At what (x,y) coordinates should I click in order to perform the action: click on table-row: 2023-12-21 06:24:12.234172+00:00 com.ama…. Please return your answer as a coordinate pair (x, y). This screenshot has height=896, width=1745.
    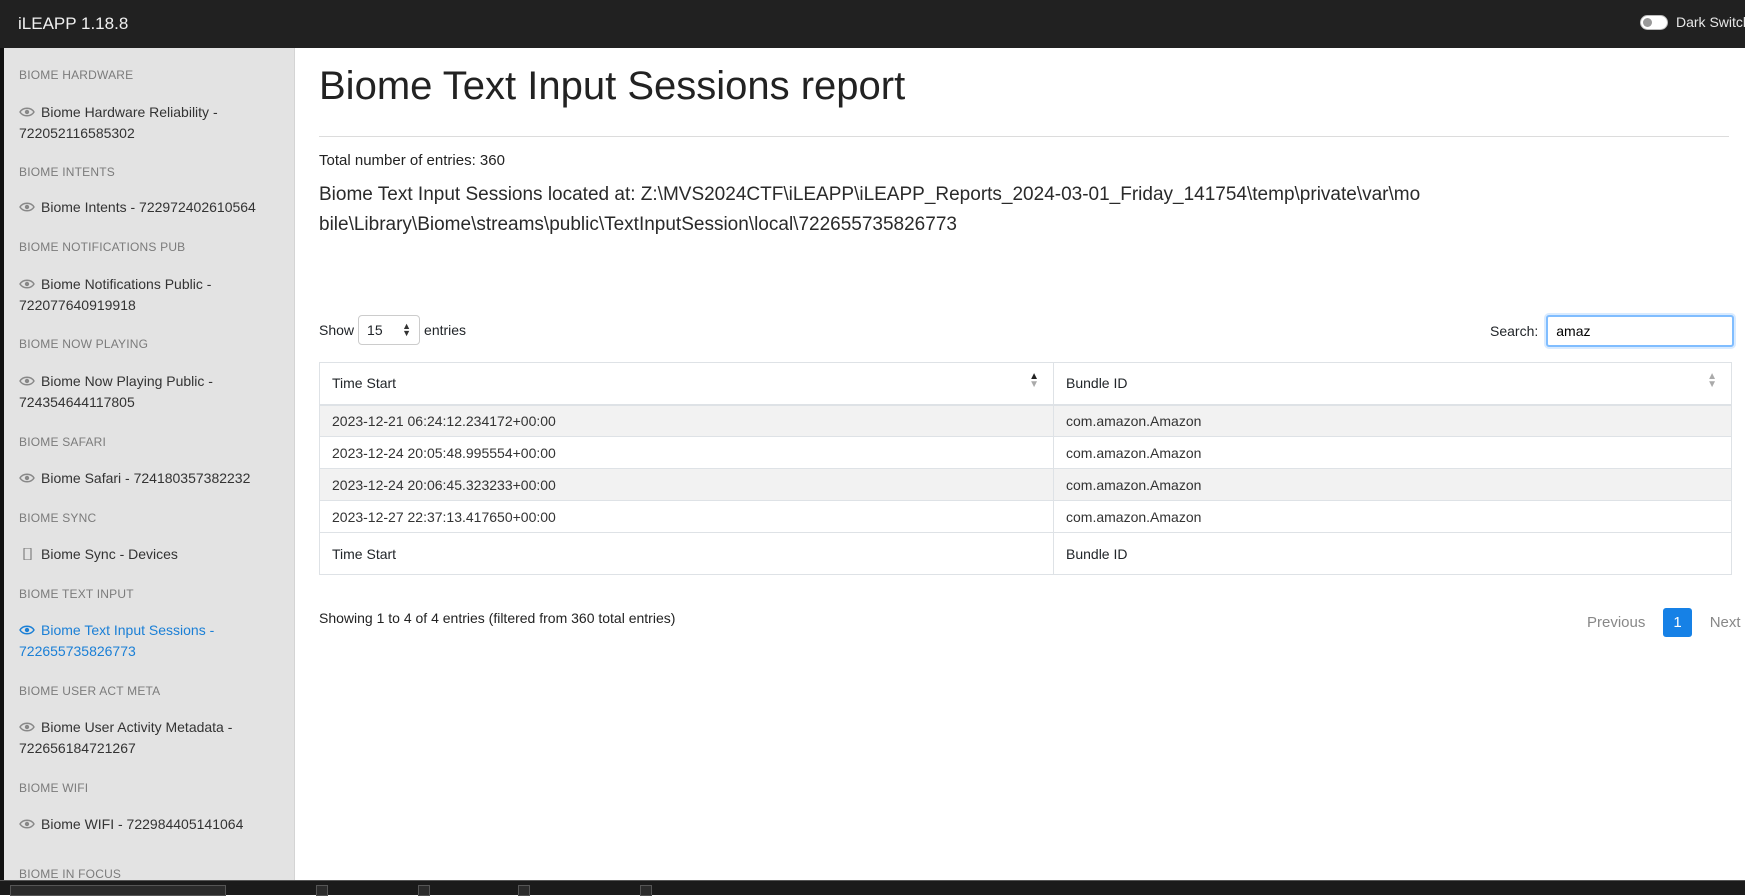
    Looking at the image, I should click on (1025, 420).